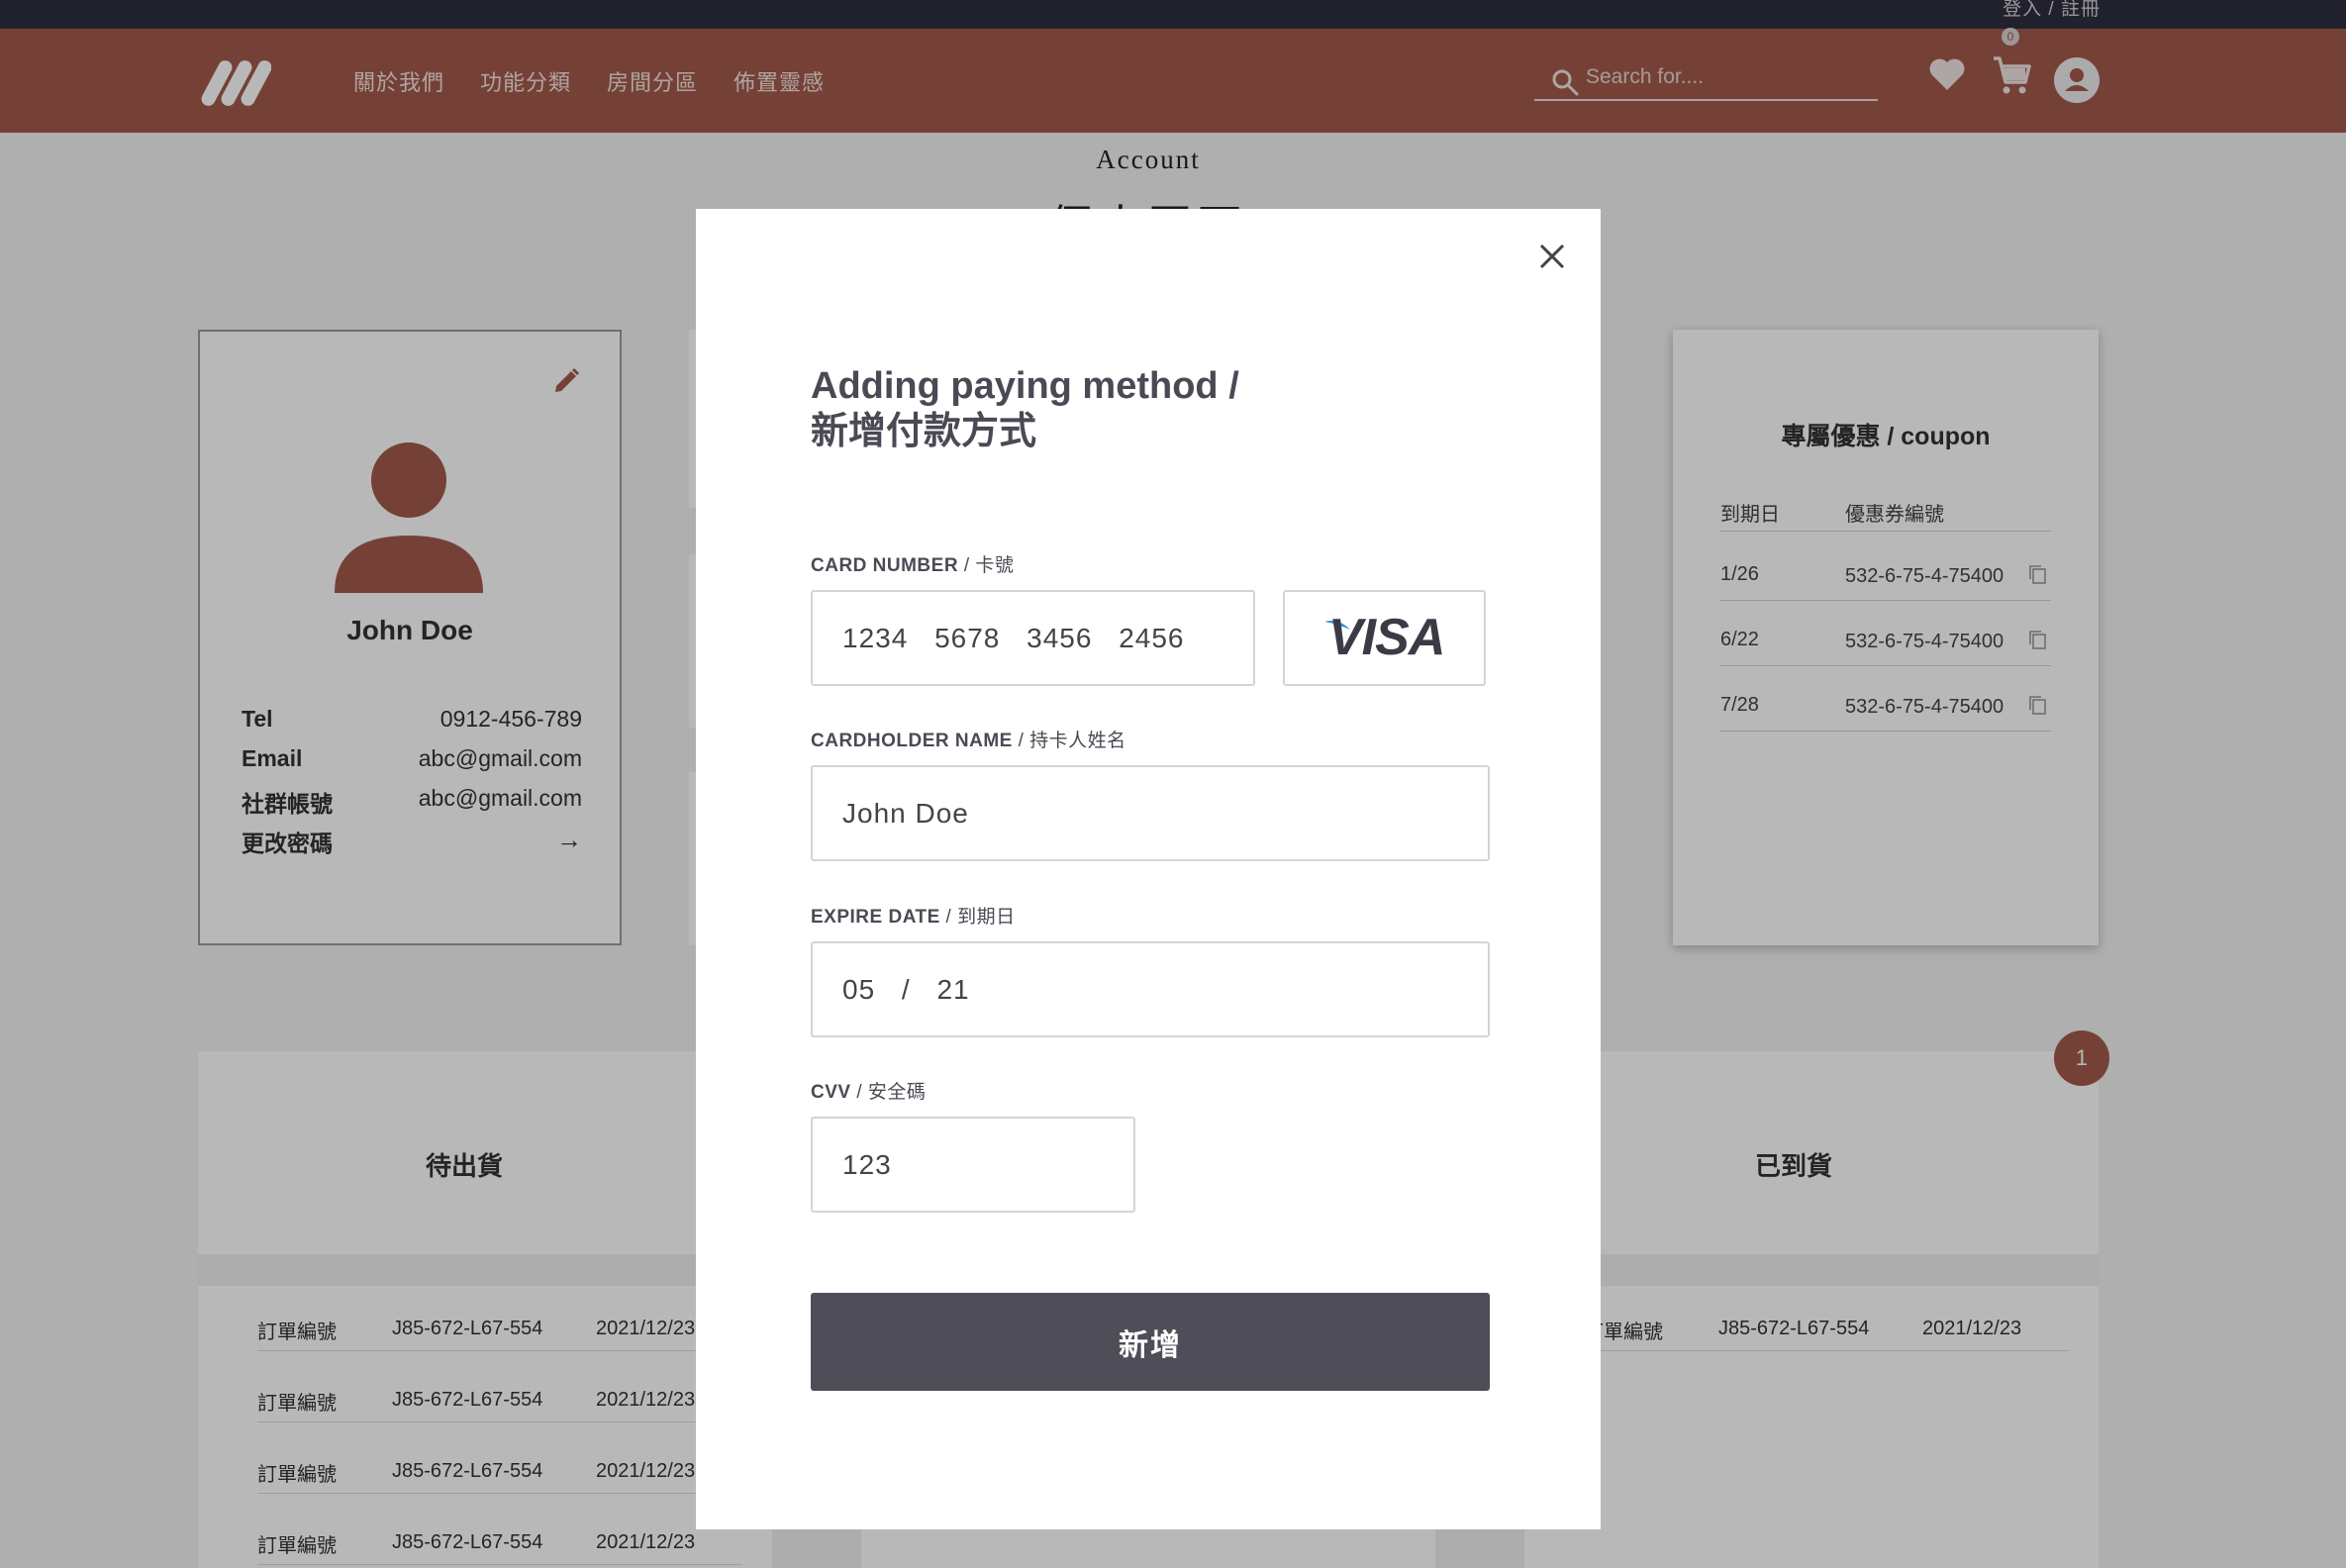  I want to click on modal-title-en: Adding paying method /, so click(1025, 386).